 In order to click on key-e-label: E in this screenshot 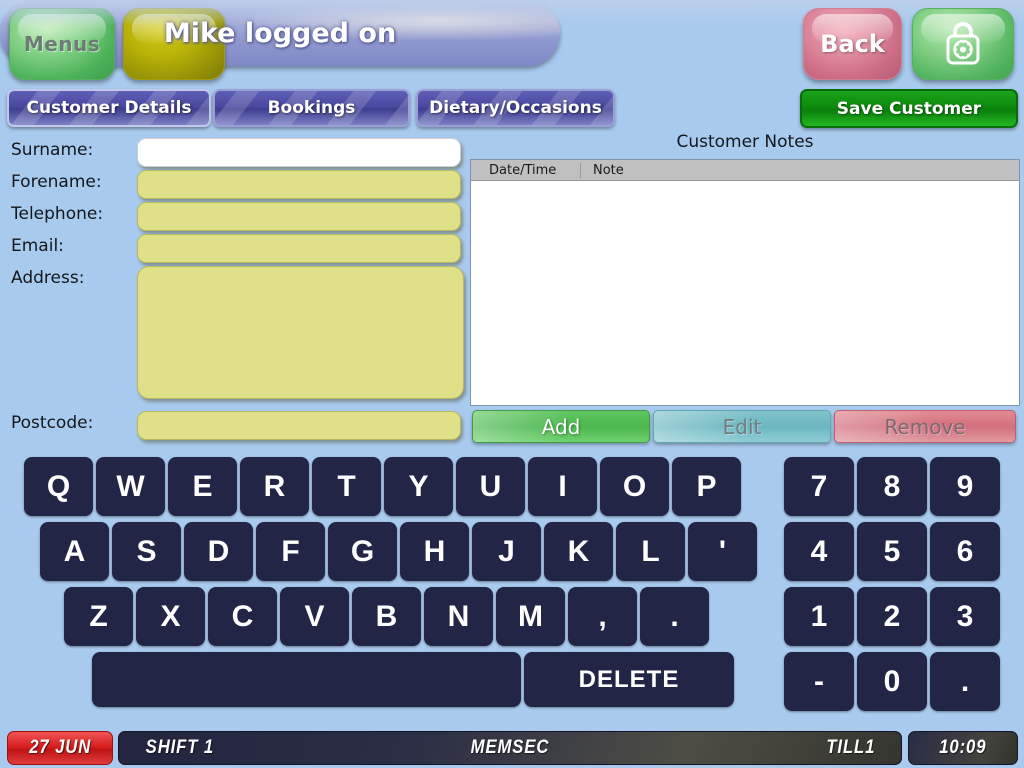, I will do `click(202, 486)`.